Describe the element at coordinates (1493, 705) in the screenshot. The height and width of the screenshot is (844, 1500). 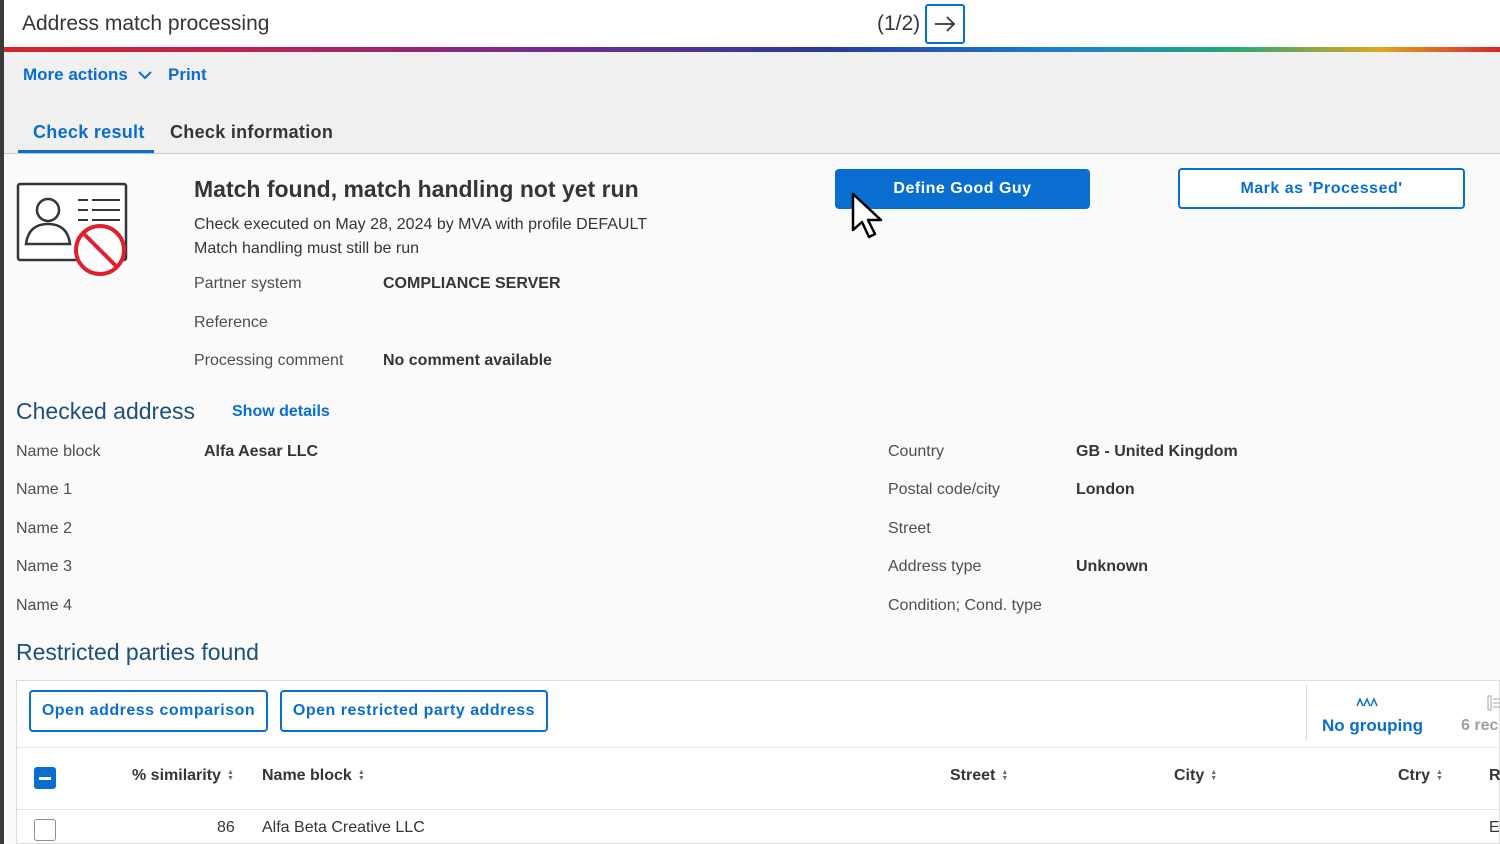
I see `records-icon` at that location.